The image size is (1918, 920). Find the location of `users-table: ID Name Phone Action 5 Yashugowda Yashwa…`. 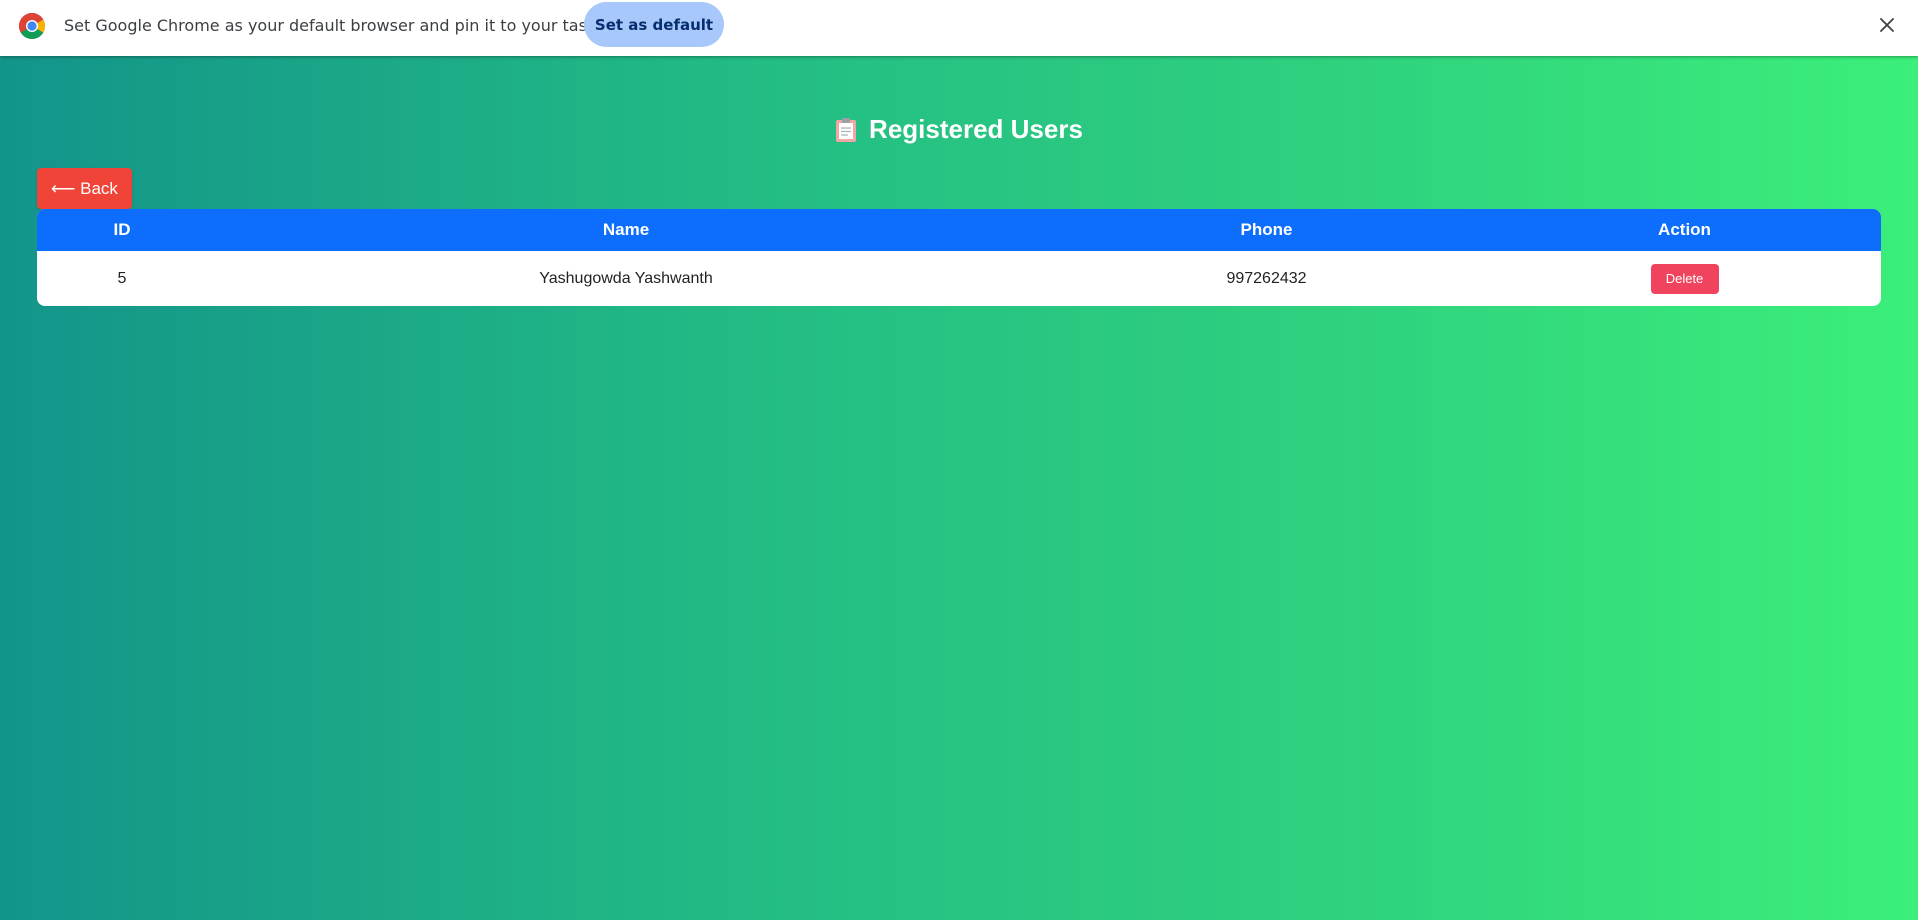

users-table: ID Name Phone Action 5 Yashugowda Yashwa… is located at coordinates (959, 257).